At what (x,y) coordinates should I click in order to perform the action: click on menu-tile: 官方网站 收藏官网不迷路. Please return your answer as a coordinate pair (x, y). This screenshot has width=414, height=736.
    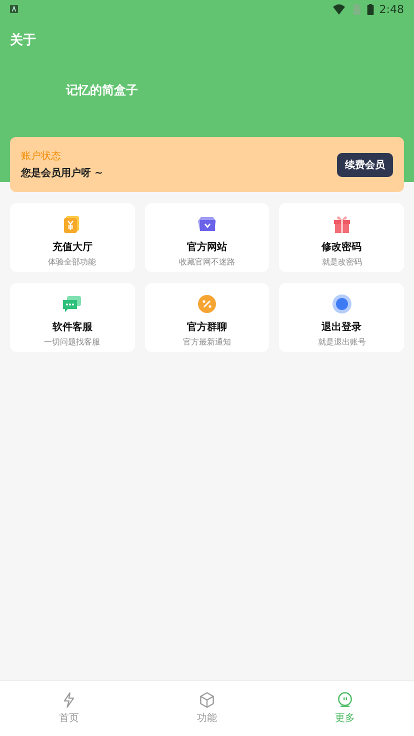
    Looking at the image, I should click on (207, 237).